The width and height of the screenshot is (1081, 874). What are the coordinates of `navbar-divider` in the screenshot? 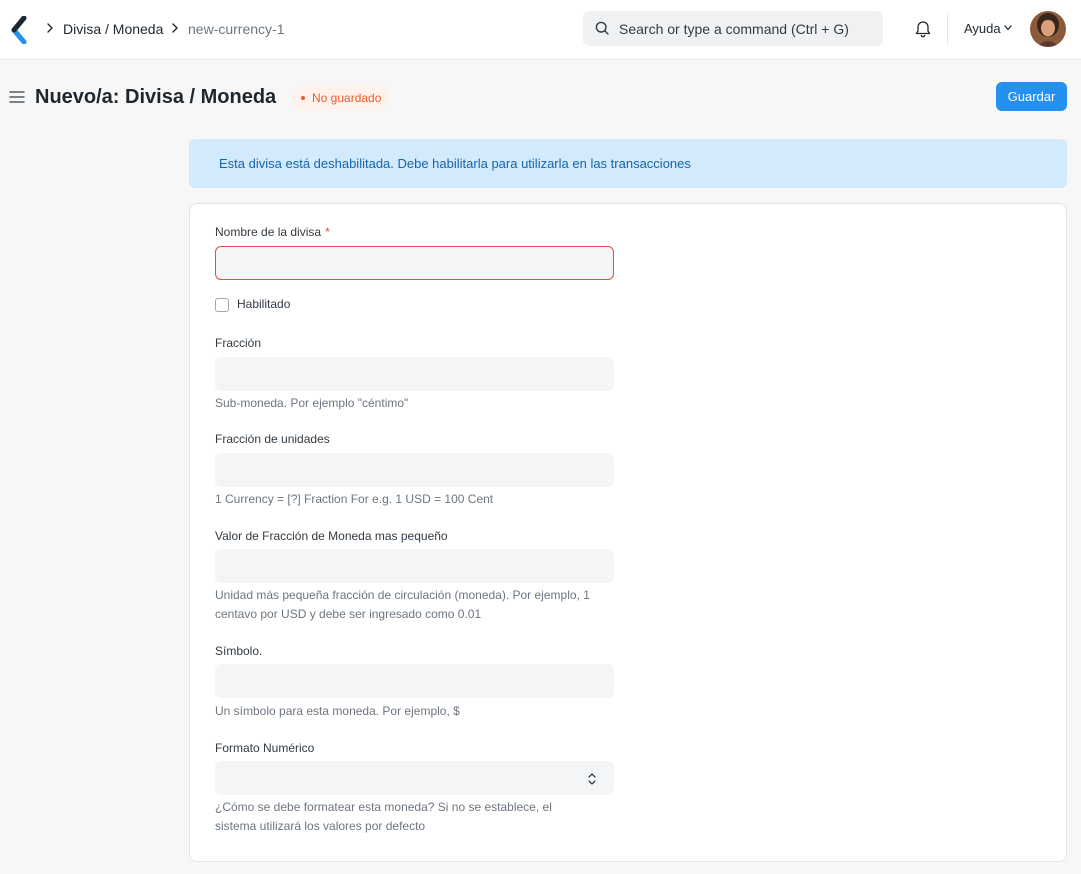 It's located at (947, 29).